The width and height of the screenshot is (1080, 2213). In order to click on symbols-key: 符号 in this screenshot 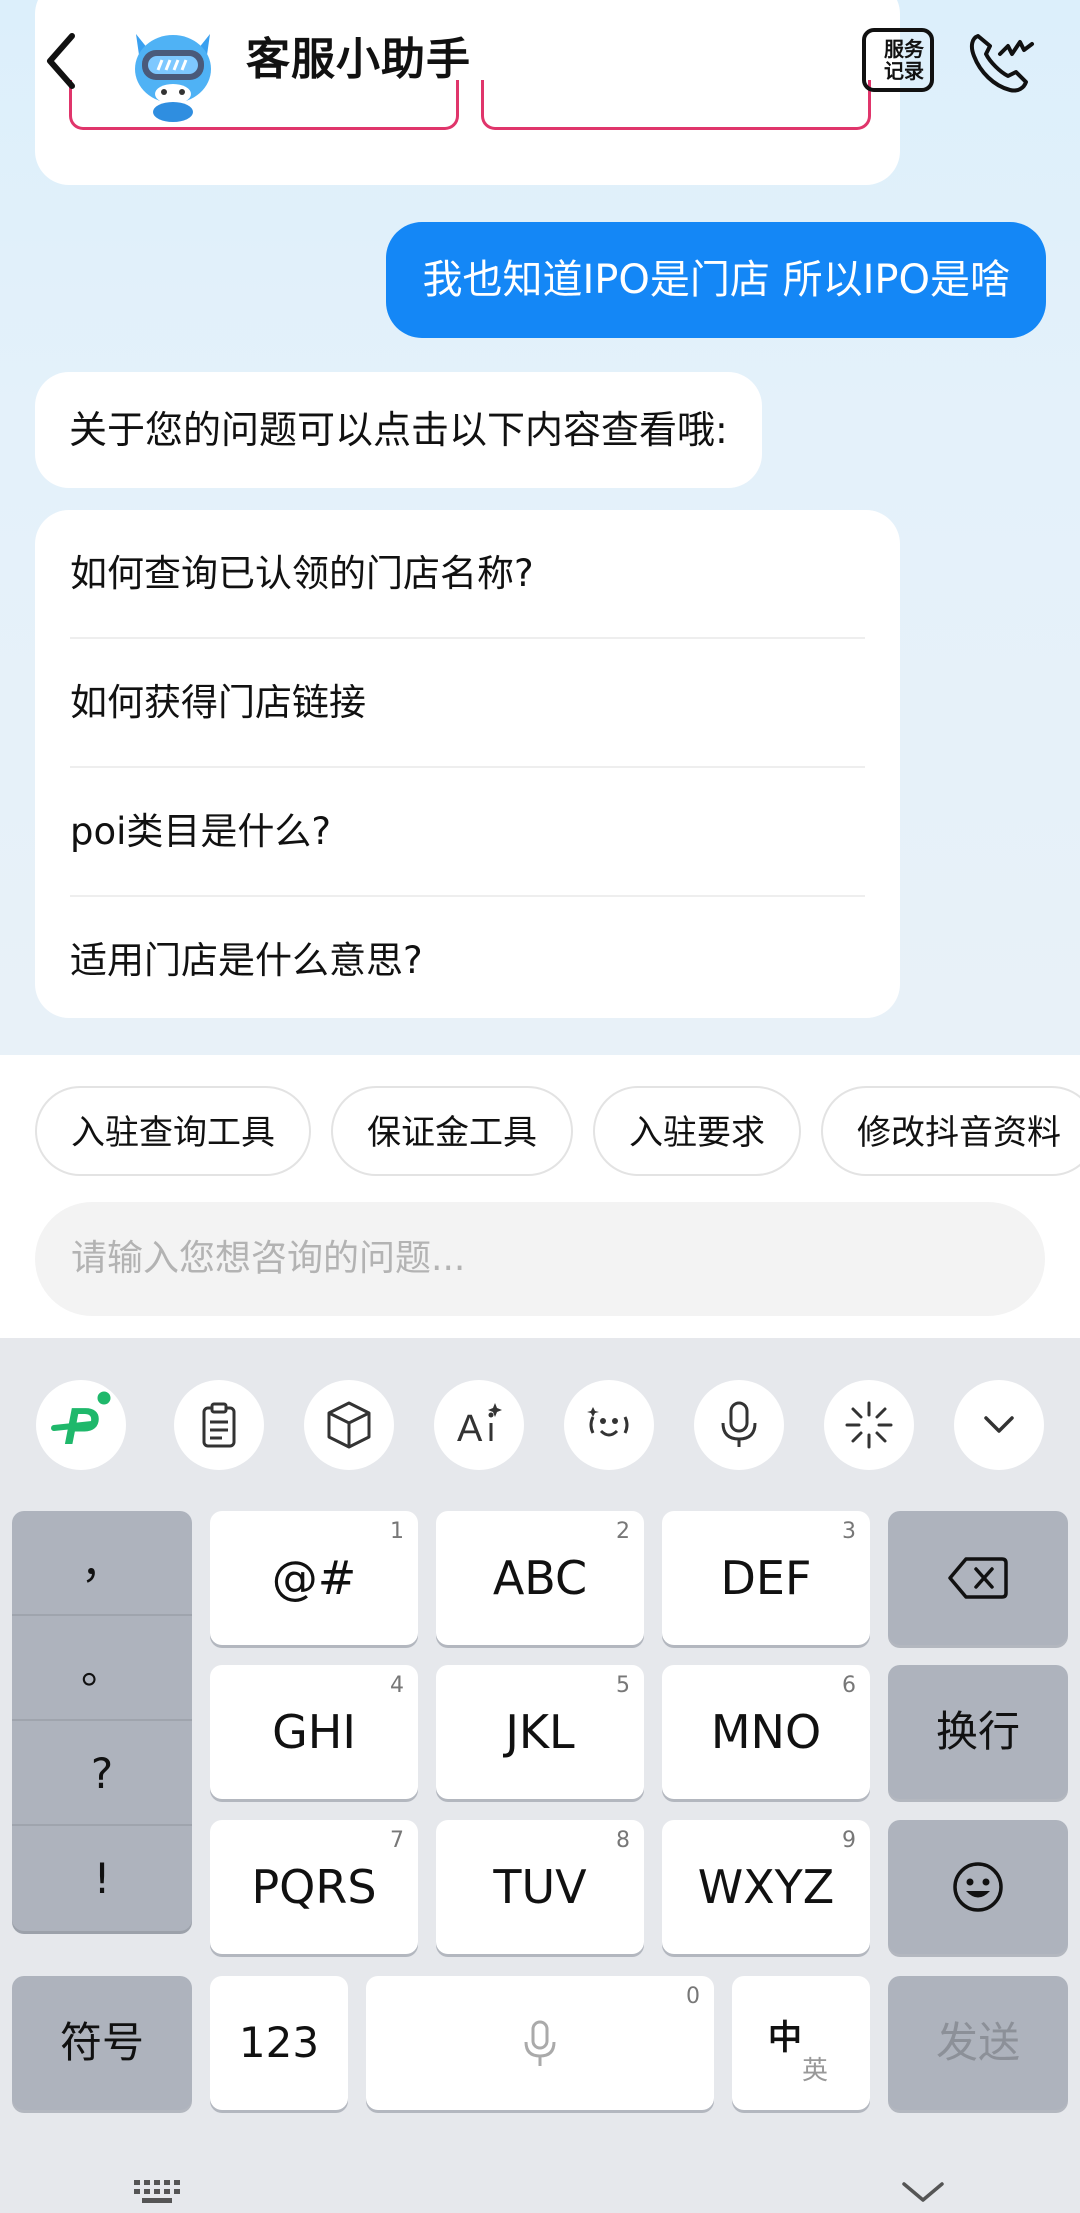, I will do `click(102, 2043)`.